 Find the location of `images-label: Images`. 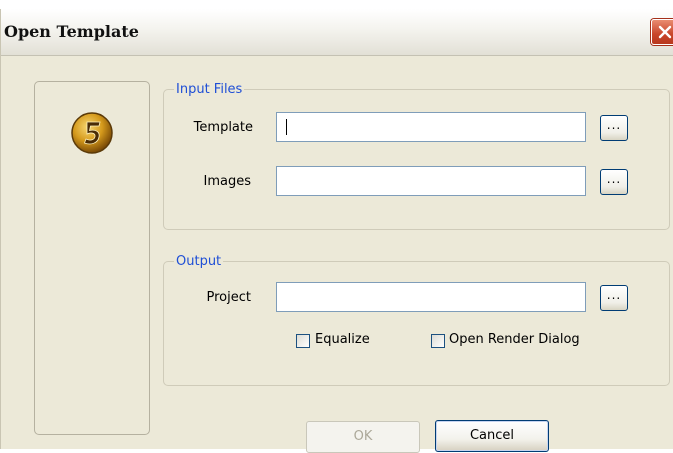

images-label: Images is located at coordinates (227, 181).